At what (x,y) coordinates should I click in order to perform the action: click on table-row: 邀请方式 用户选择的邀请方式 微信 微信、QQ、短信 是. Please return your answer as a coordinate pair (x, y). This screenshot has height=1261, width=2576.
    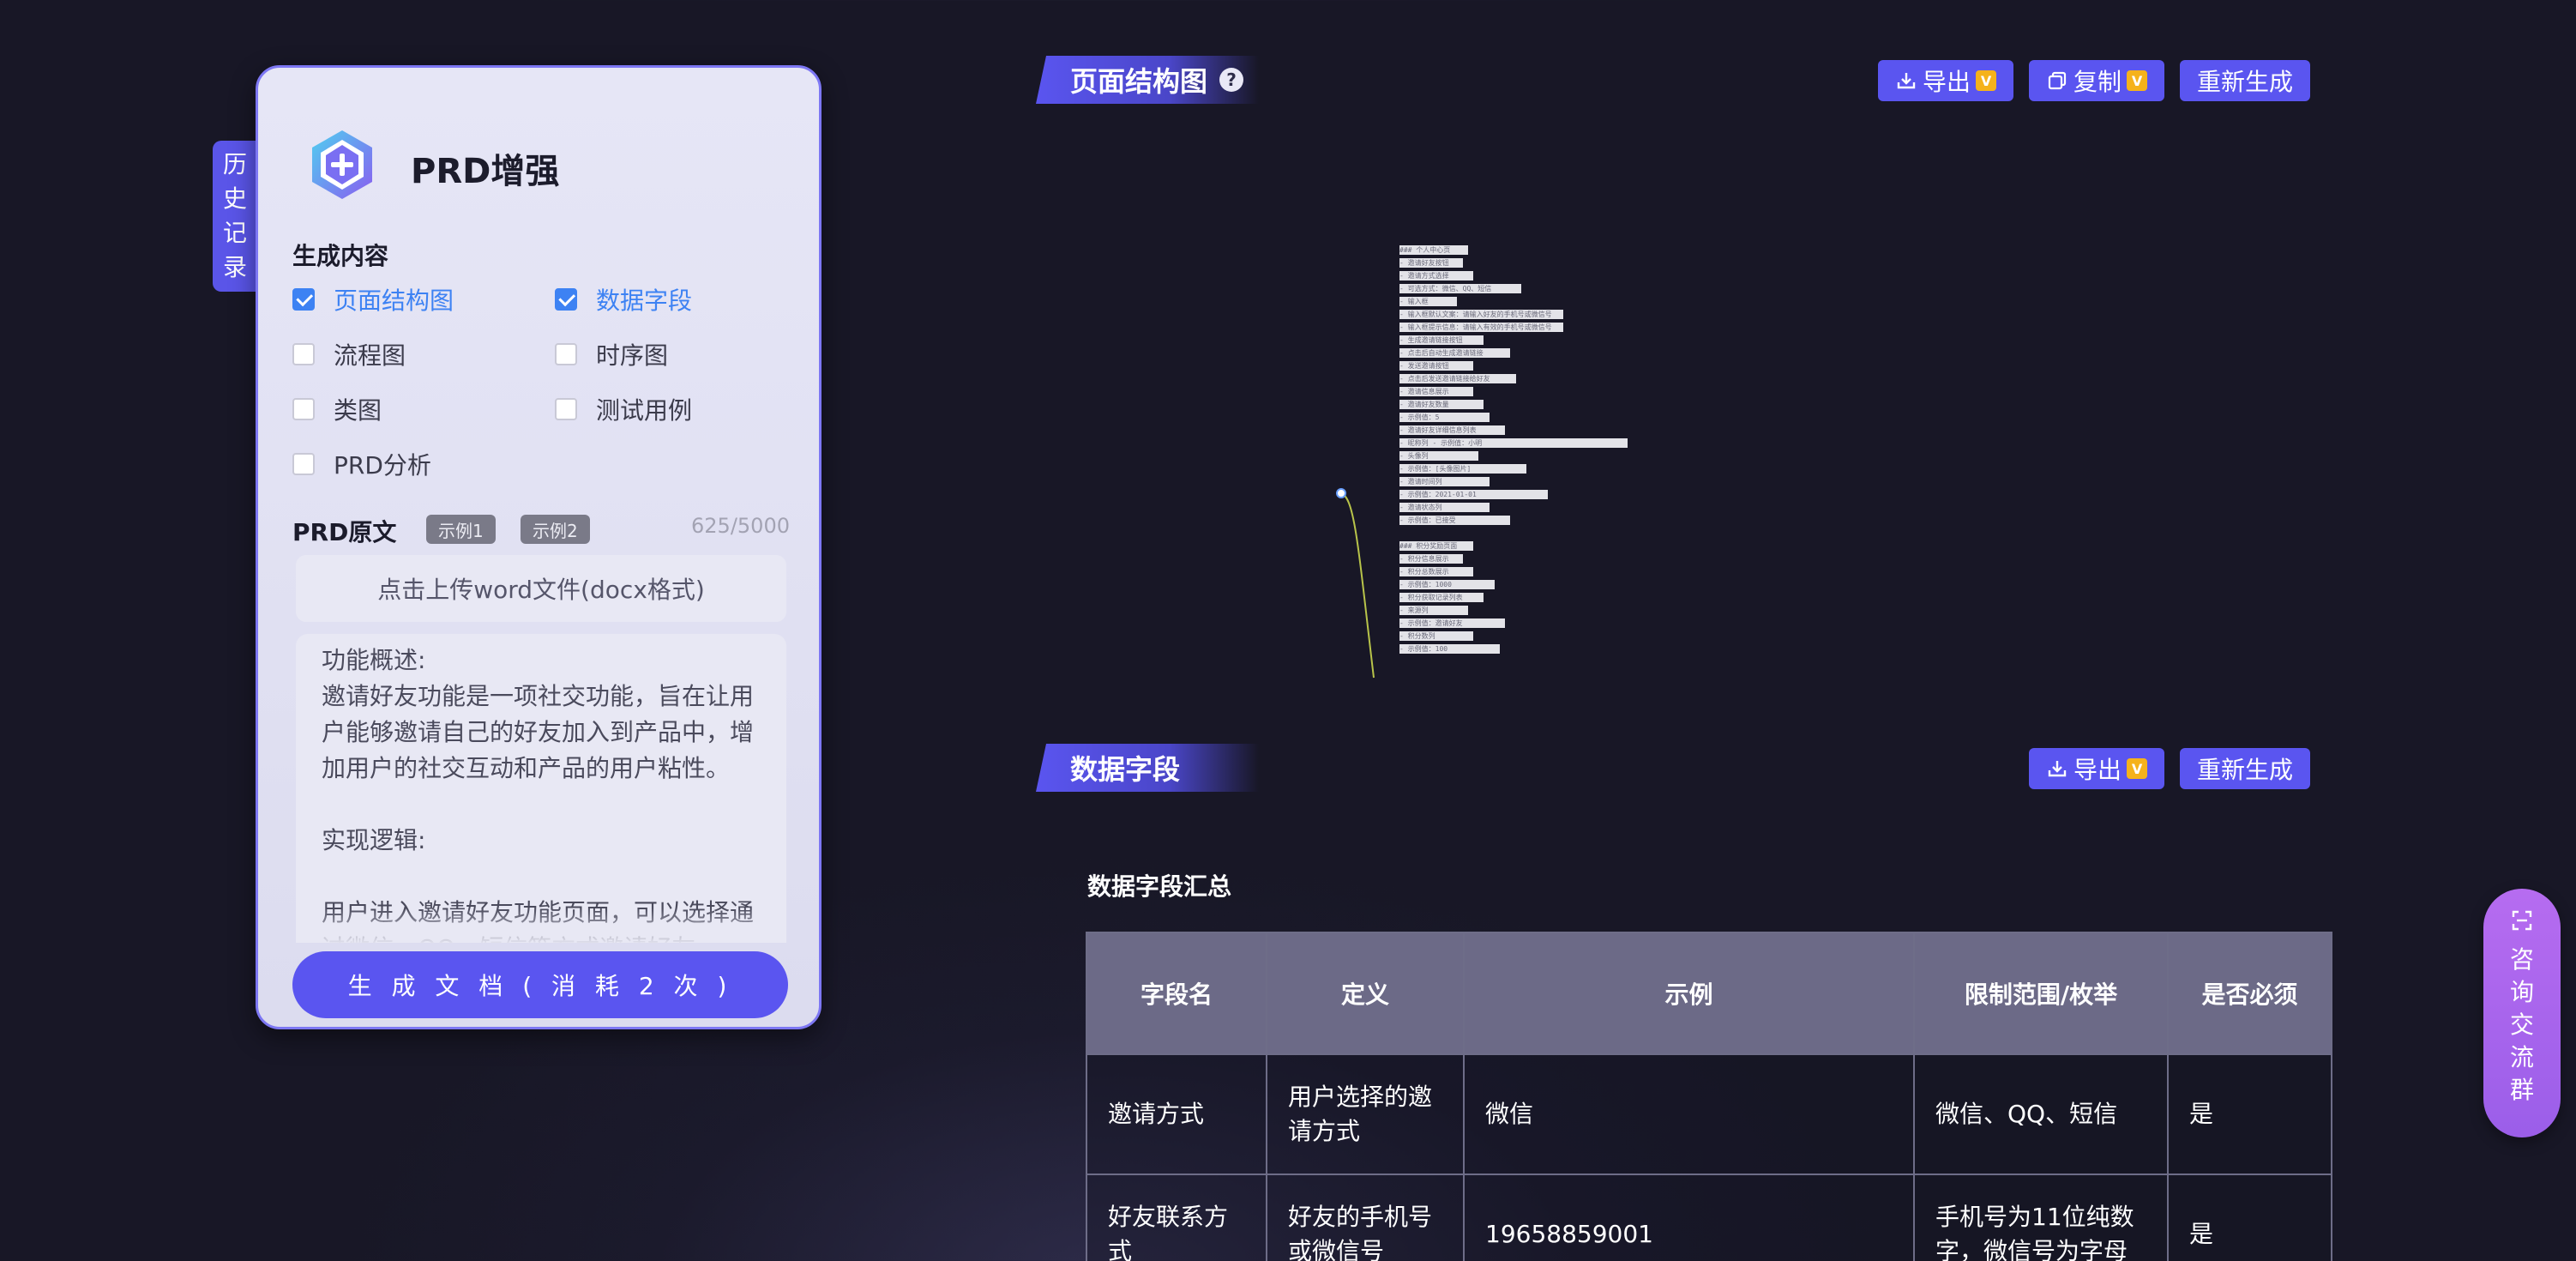
    Looking at the image, I should click on (1709, 1114).